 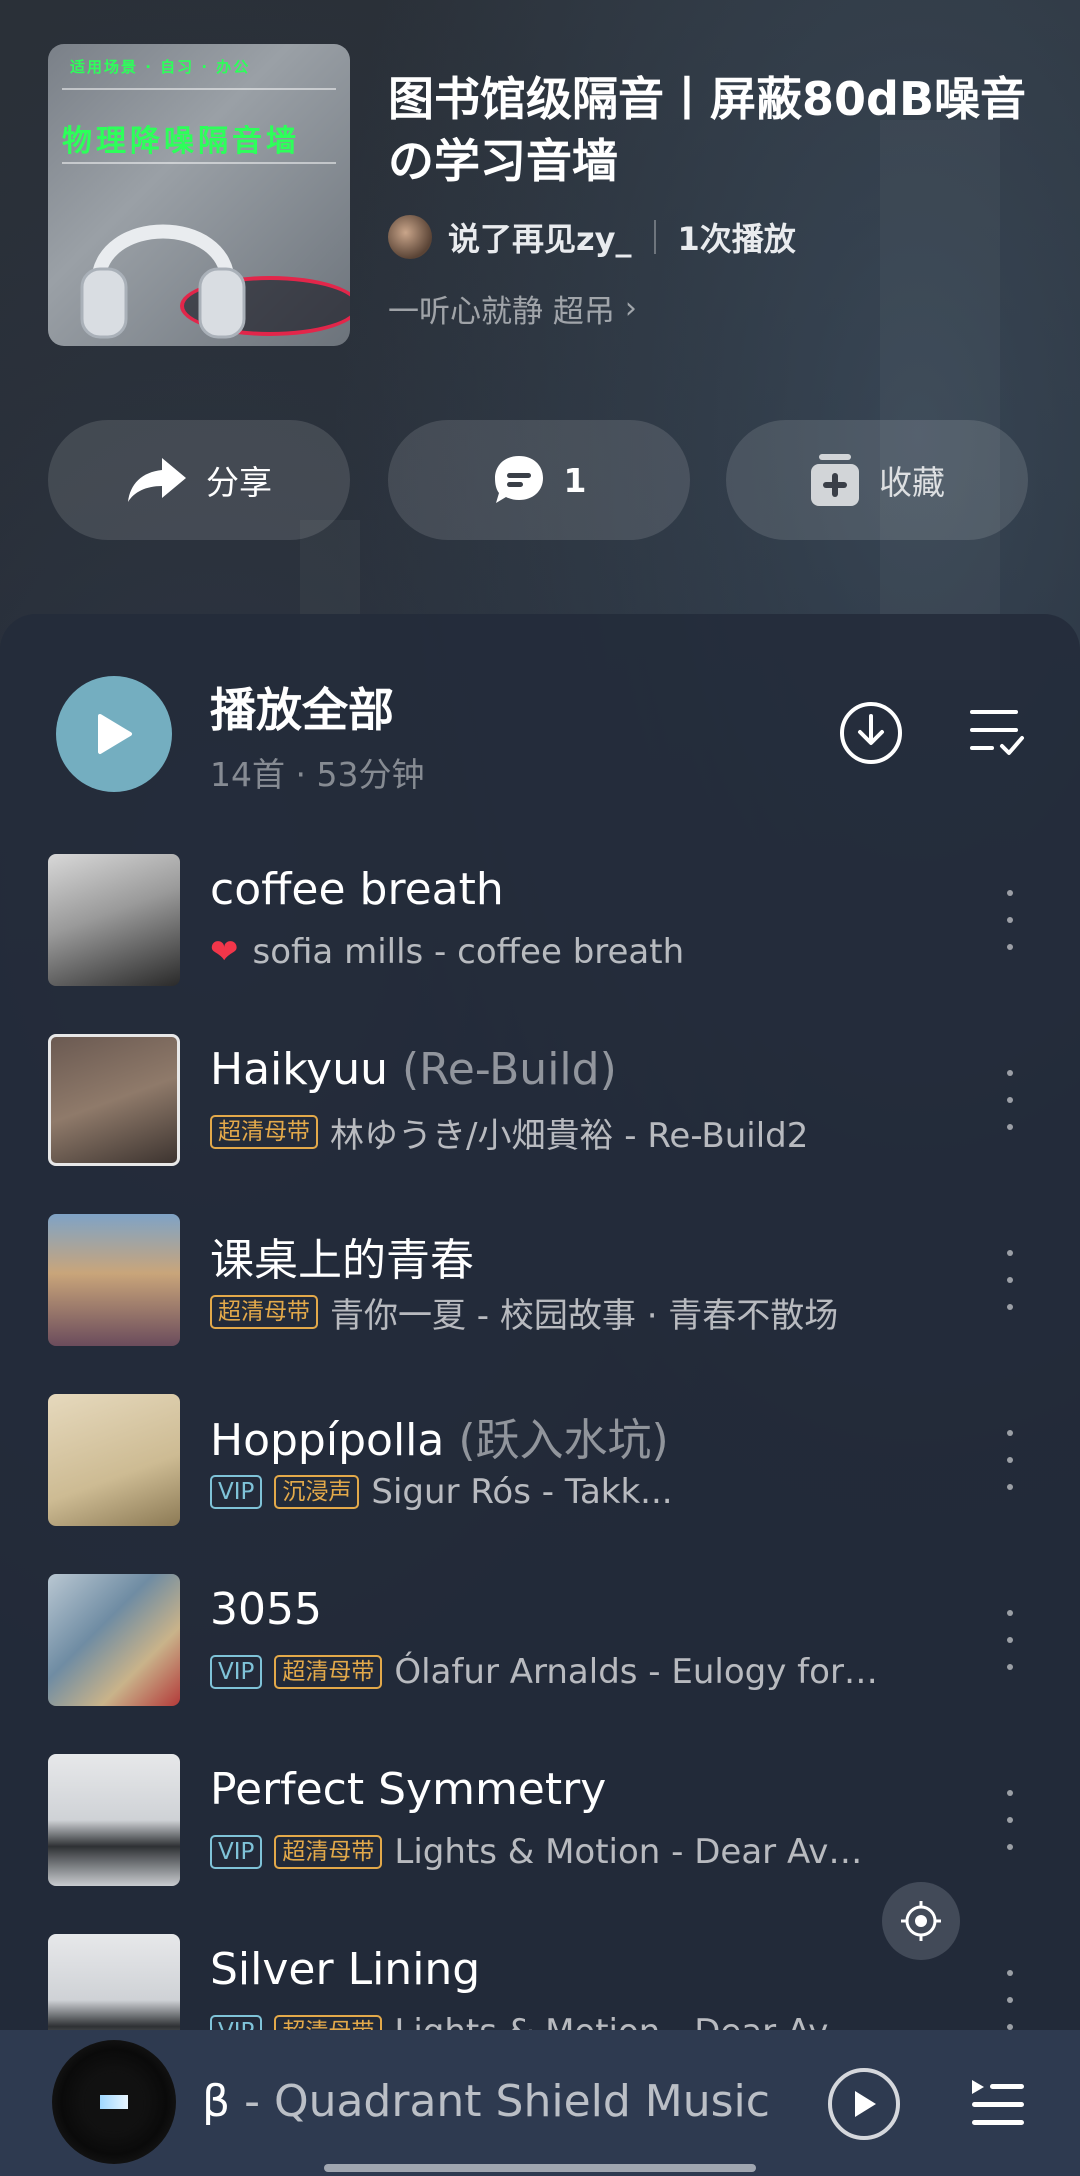 I want to click on song-meta: 超清母带 青你一夏 - 校园故事 · 青春不散场, so click(x=524, y=1314).